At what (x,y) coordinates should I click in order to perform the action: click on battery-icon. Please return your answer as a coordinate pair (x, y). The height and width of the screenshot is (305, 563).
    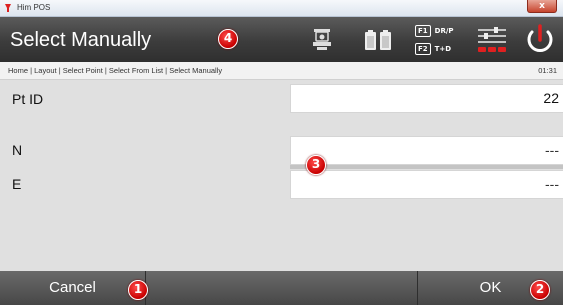
    Looking at the image, I should click on (378, 39).